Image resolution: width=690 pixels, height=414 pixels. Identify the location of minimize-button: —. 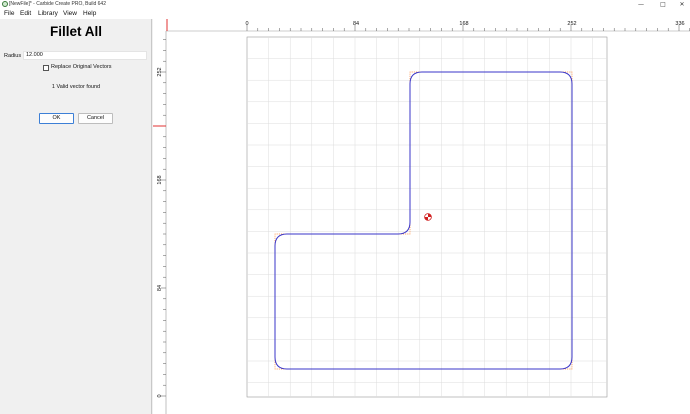
(641, 4).